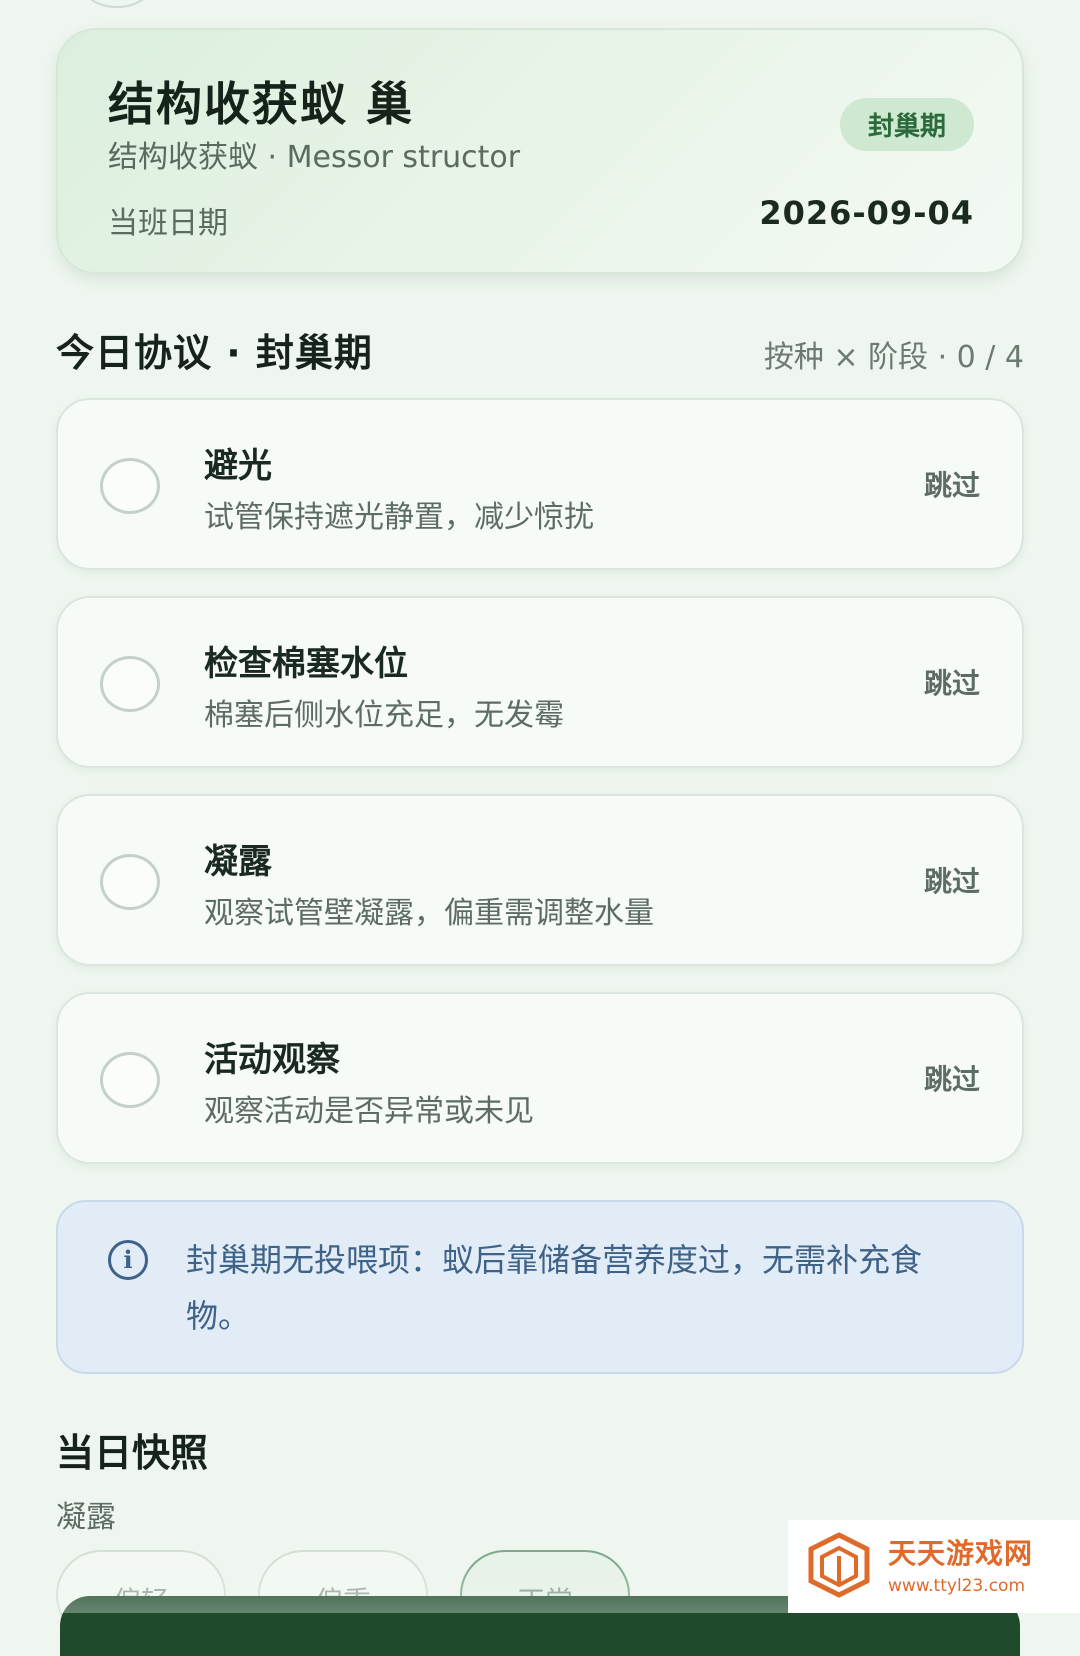 The image size is (1080, 1656). I want to click on task-description: 观察活动是否异常或未见, so click(369, 1111).